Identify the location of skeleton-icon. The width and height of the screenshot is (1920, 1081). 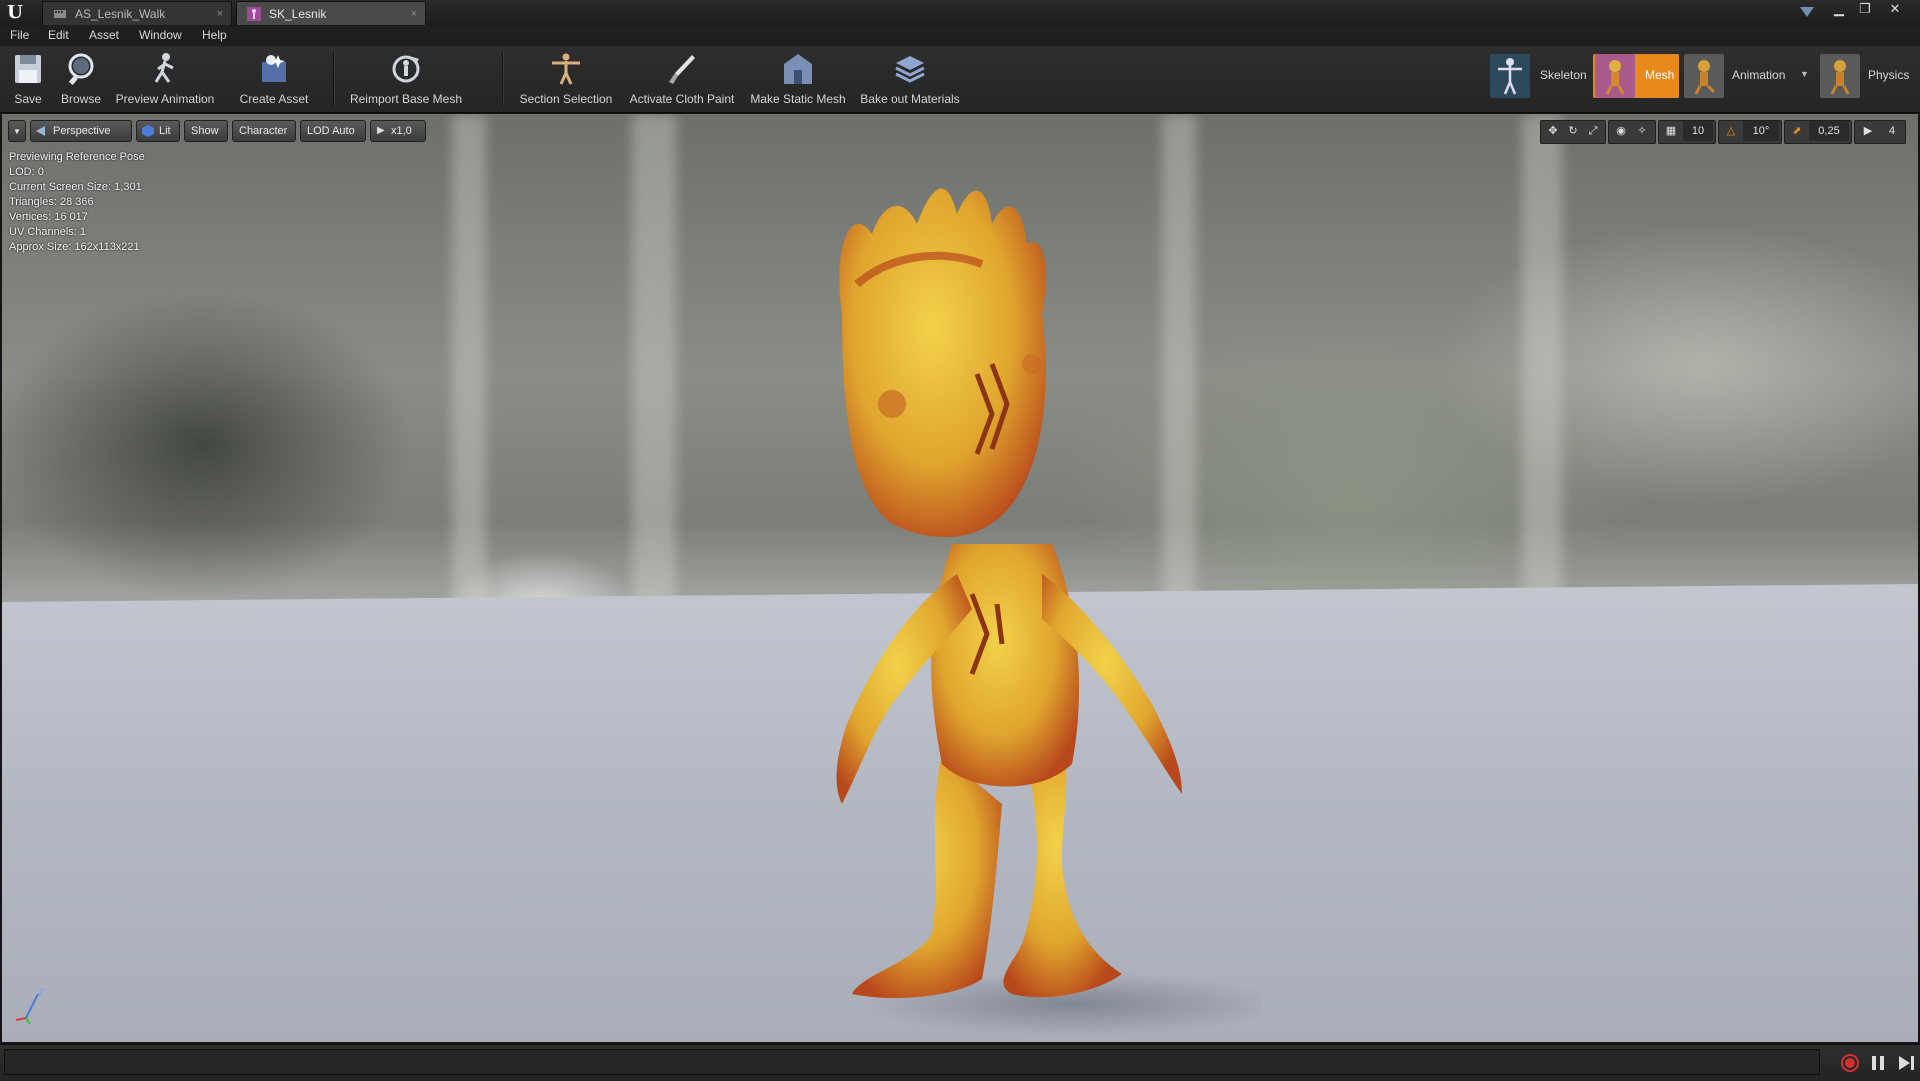
(1510, 76).